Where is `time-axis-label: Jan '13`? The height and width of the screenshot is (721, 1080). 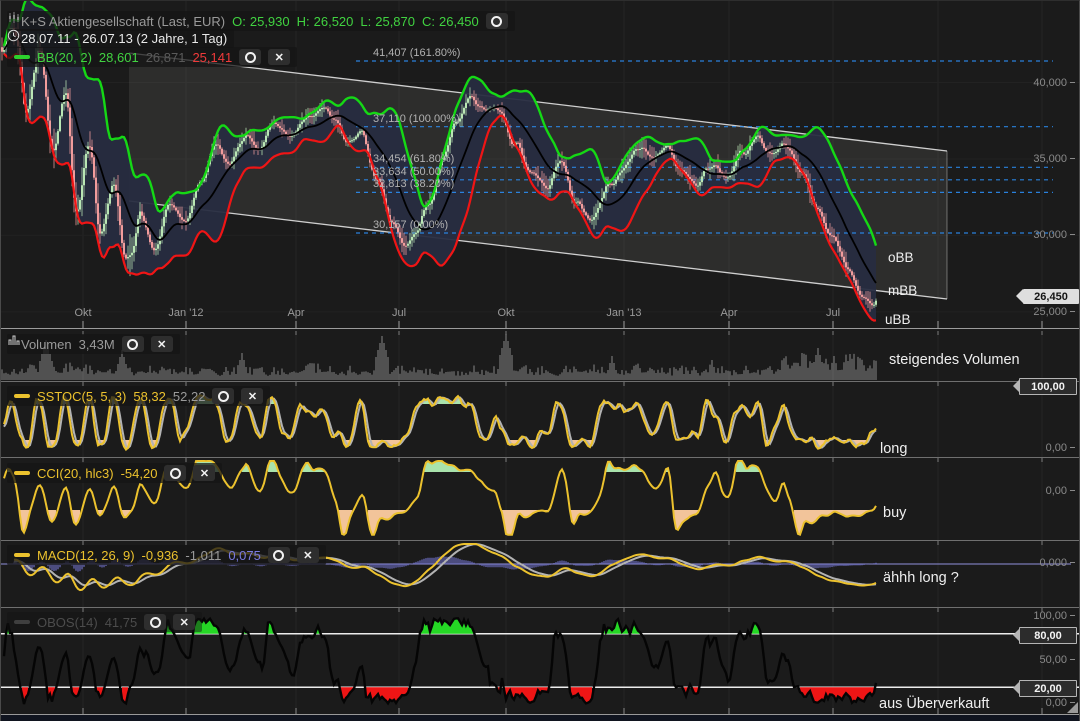 time-axis-label: Jan '13 is located at coordinates (624, 313).